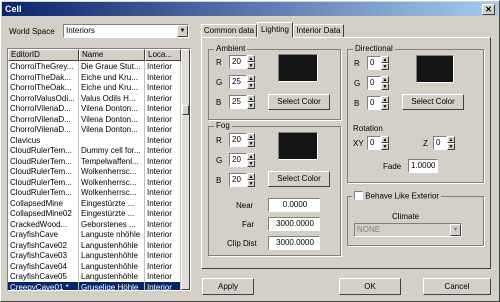 Image resolution: width=500 pixels, height=302 pixels. Describe the element at coordinates (238, 160) in the screenshot. I see `fog-g-input: 20` at that location.